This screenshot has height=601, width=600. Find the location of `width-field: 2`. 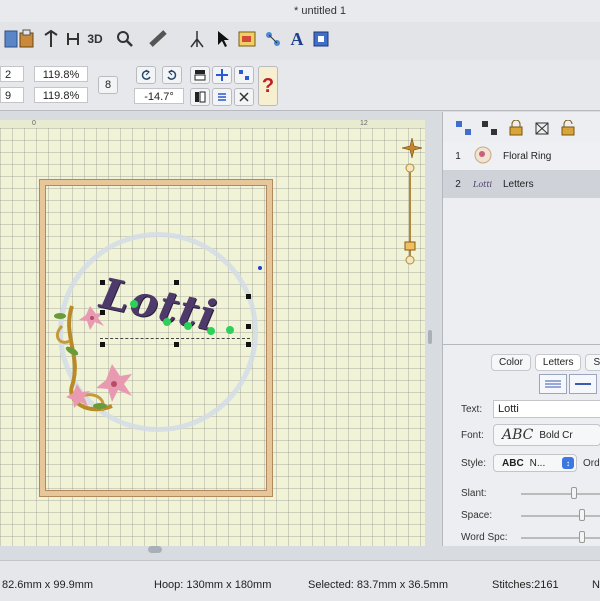

width-field: 2 is located at coordinates (12, 74).